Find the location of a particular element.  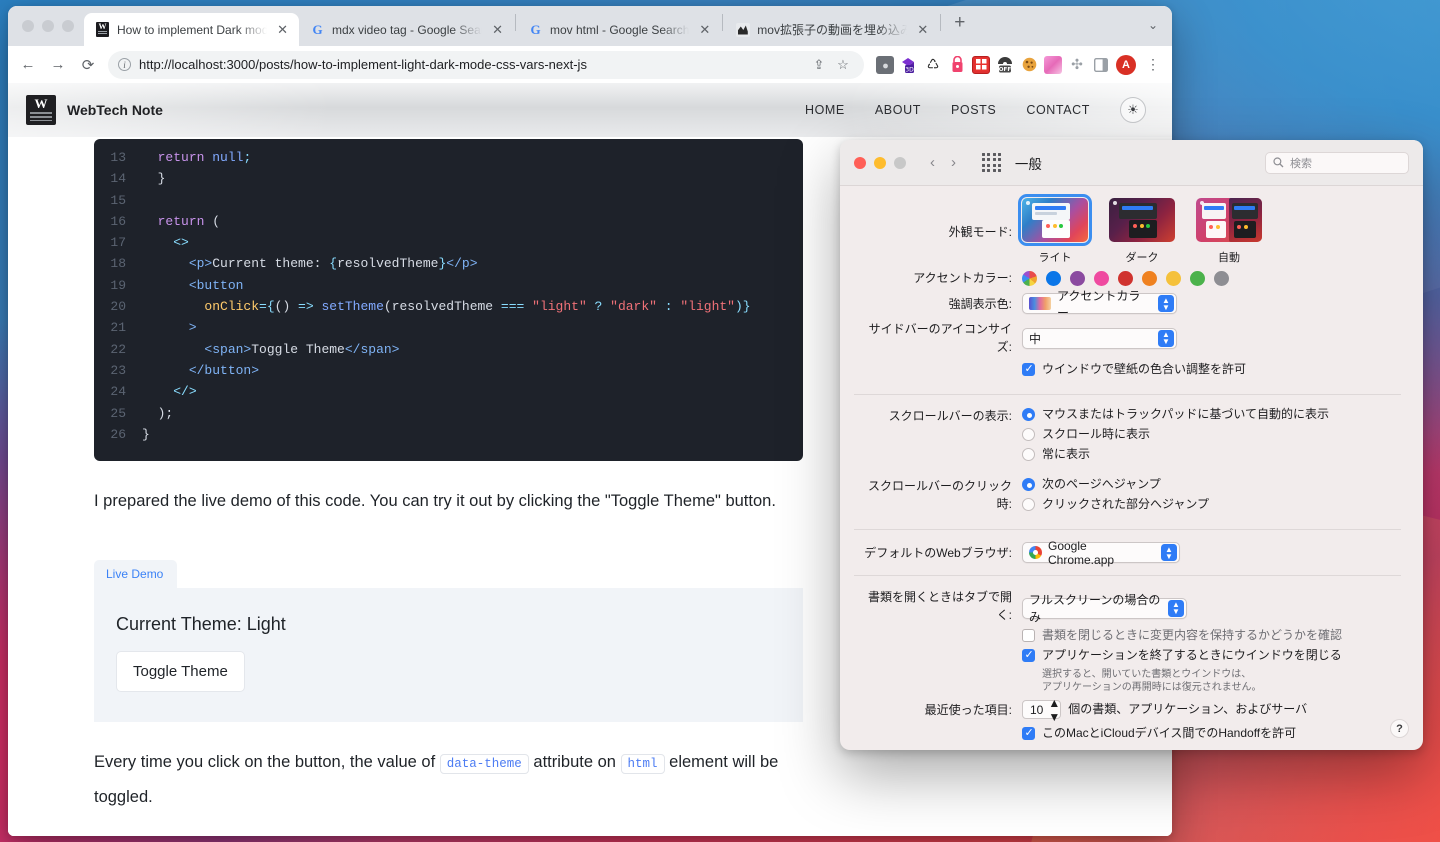

puzzle-icon: ✣ is located at coordinates (1077, 65).